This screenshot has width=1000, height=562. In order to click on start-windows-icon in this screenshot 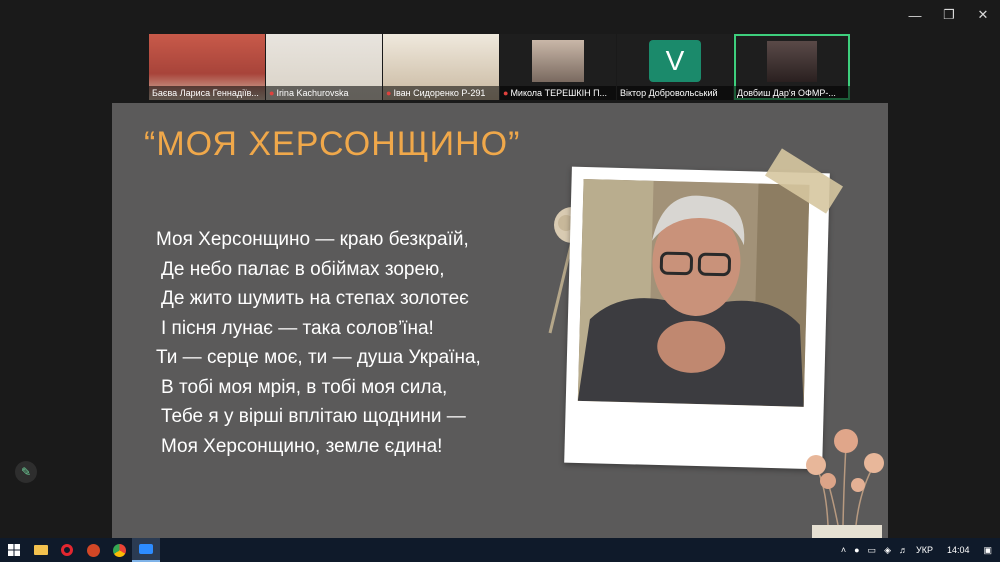, I will do `click(14, 550)`.